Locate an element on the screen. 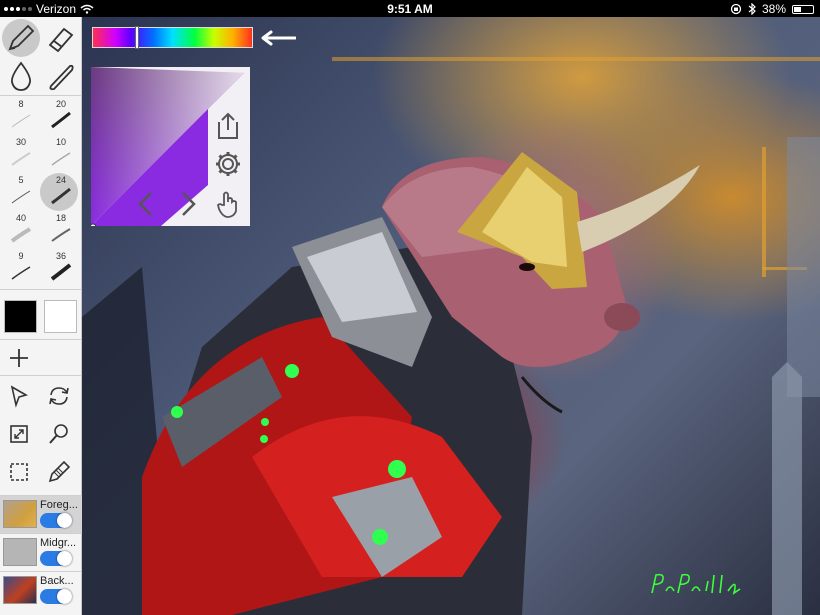  share-icon is located at coordinates (228, 125).